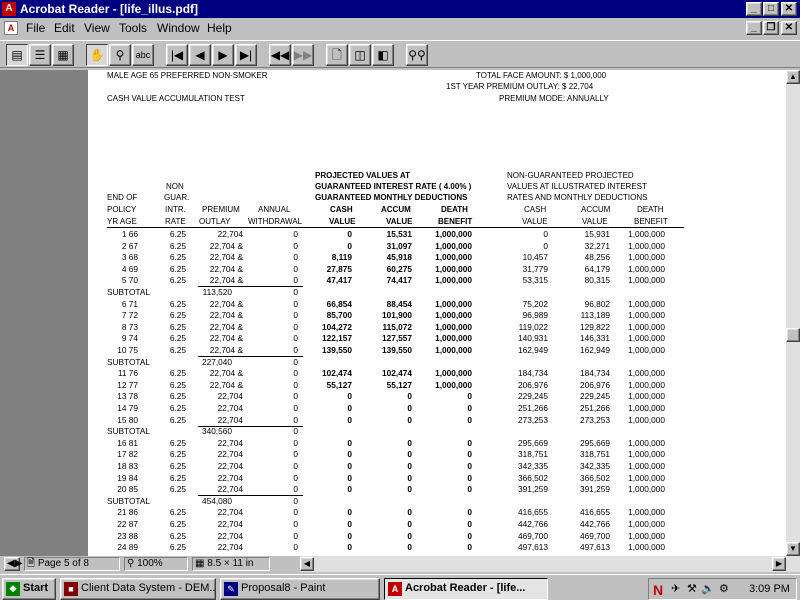 The height and width of the screenshot is (600, 800). Describe the element at coordinates (769, 589) in the screenshot. I see `clock: 3:09 PM` at that location.